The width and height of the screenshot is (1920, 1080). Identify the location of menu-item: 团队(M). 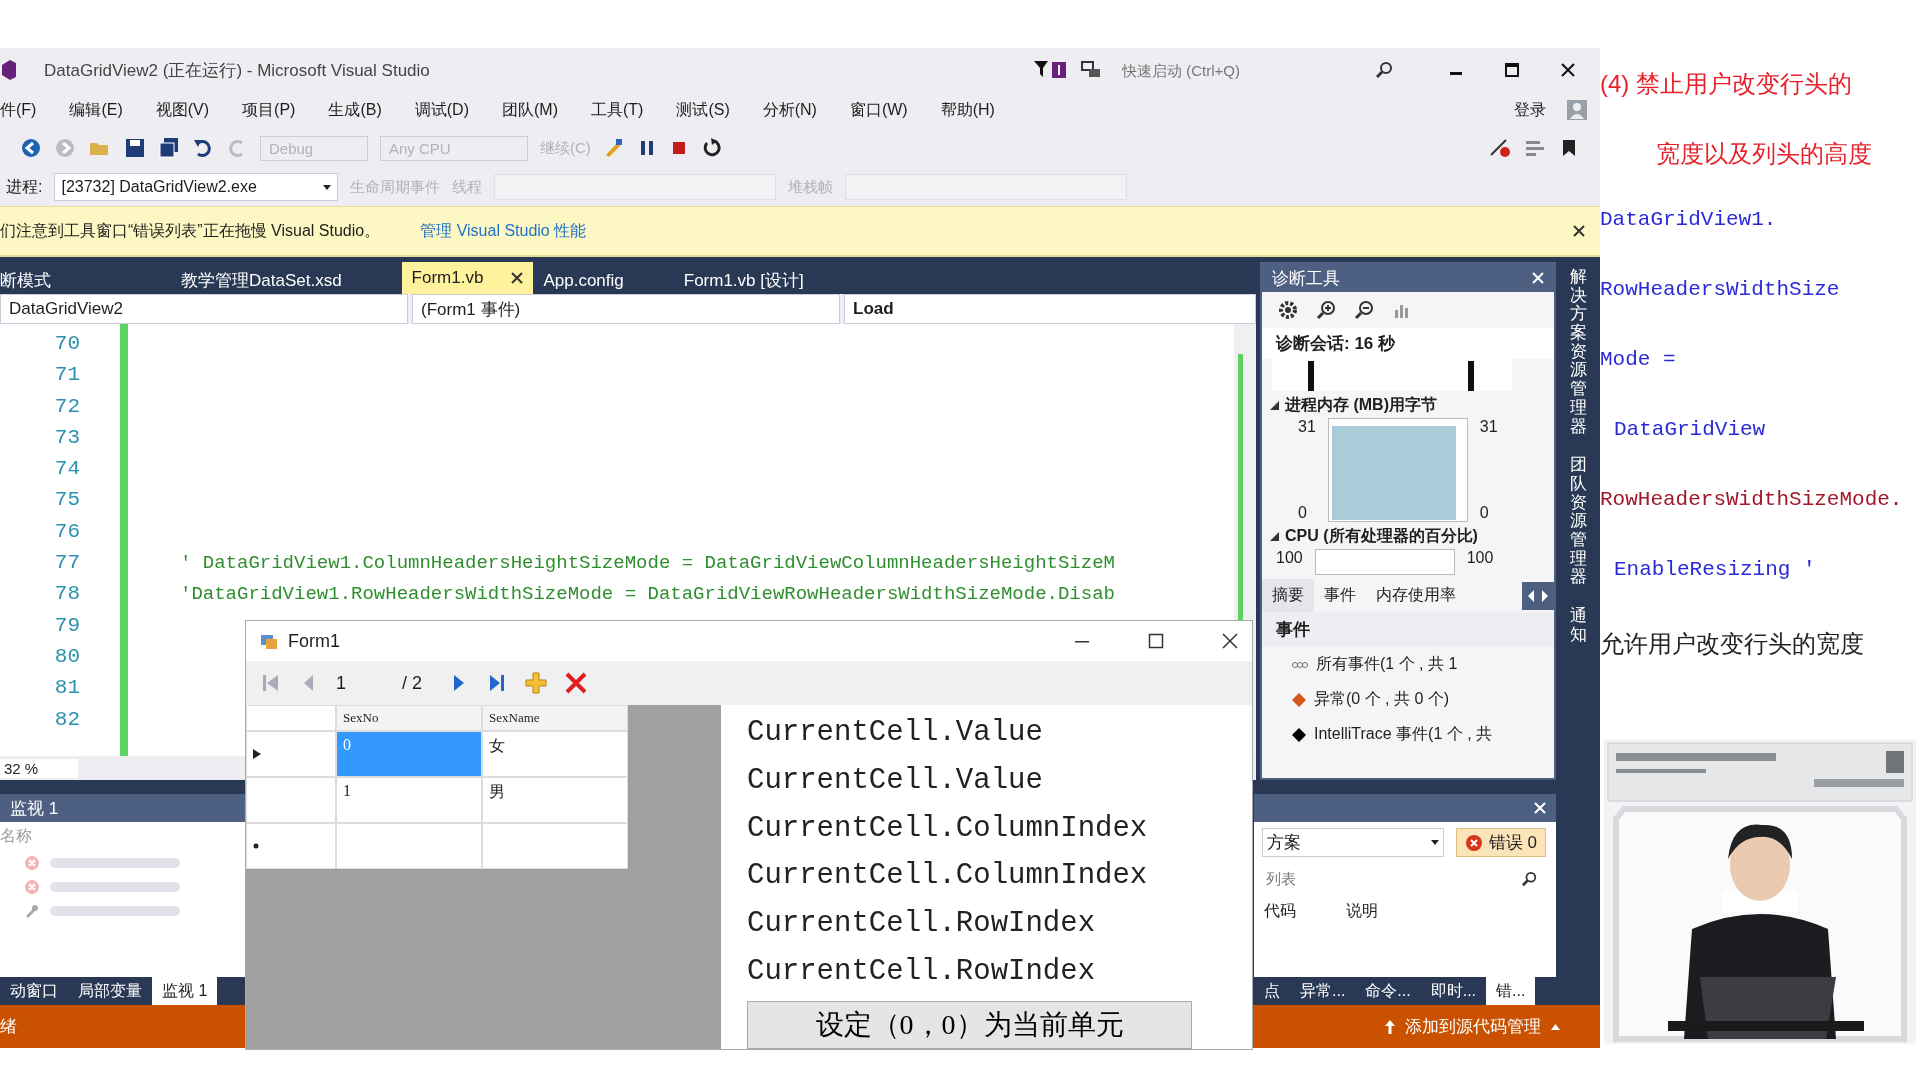
(529, 110).